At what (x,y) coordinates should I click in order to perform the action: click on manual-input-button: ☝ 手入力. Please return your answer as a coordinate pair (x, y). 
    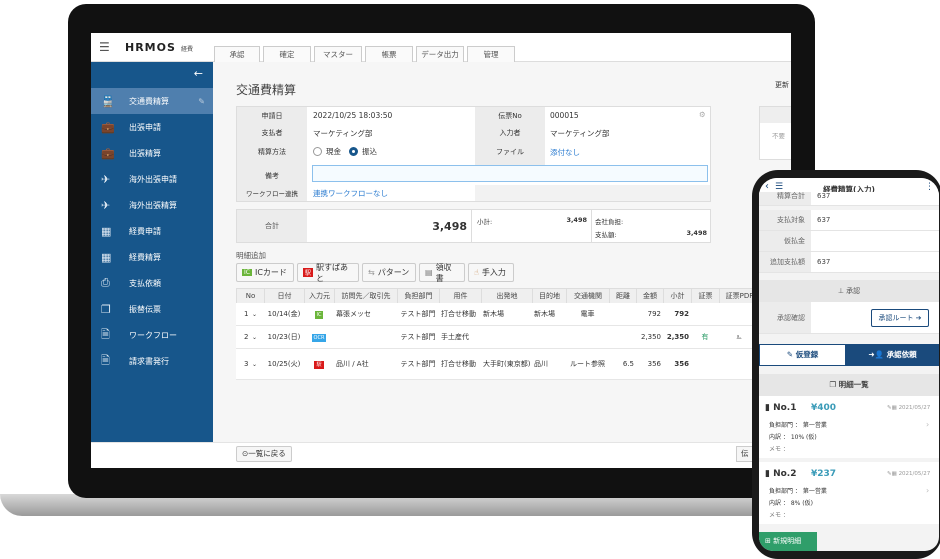
    Looking at the image, I should click on (491, 272).